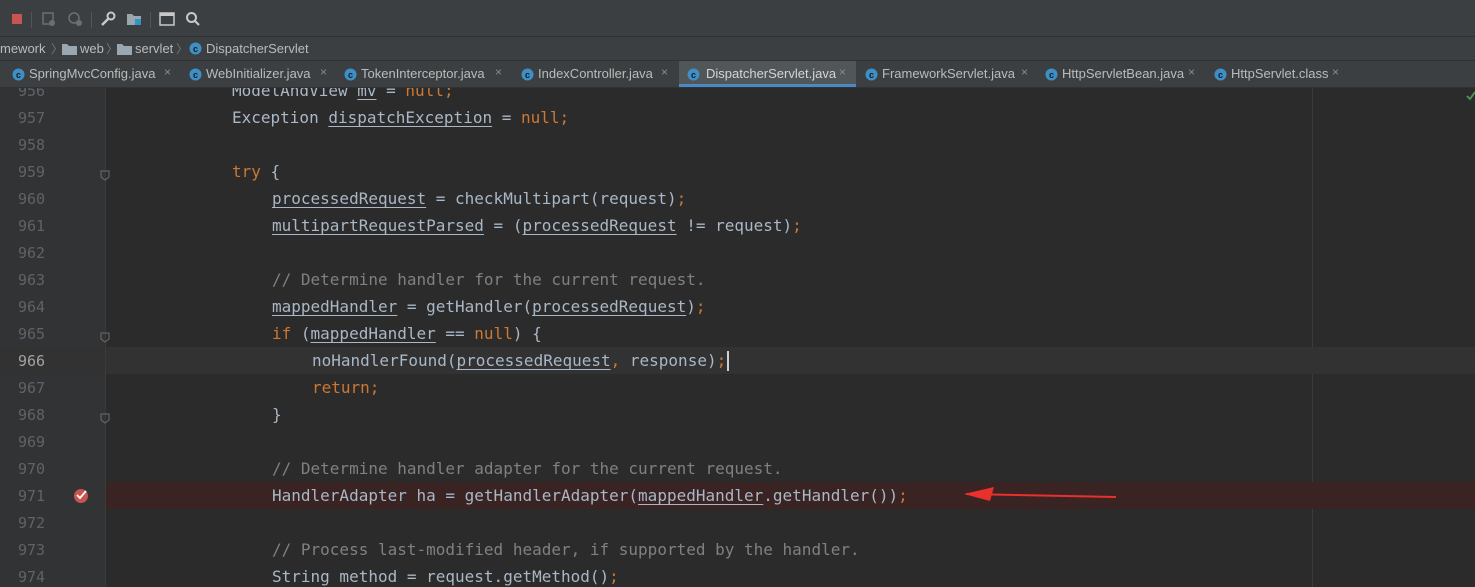 The width and height of the screenshot is (1475, 587). Describe the element at coordinates (32, 469) in the screenshot. I see `line-number: 970` at that location.